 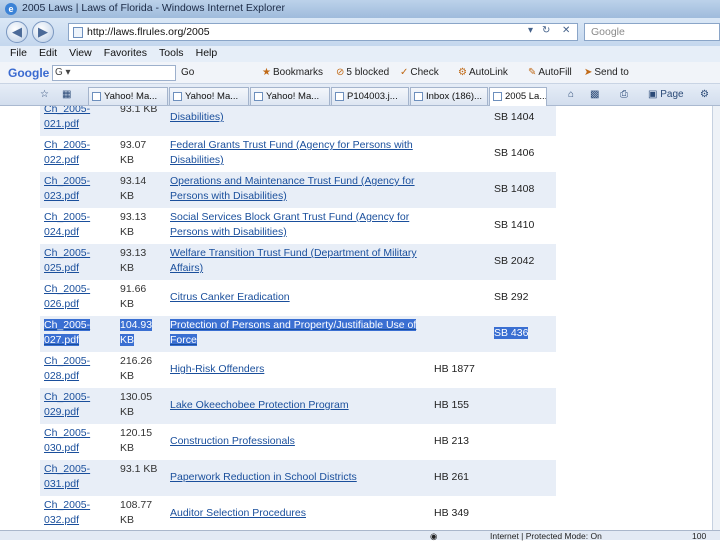 What do you see at coordinates (18, 53) in the screenshot?
I see `menu-file: File` at bounding box center [18, 53].